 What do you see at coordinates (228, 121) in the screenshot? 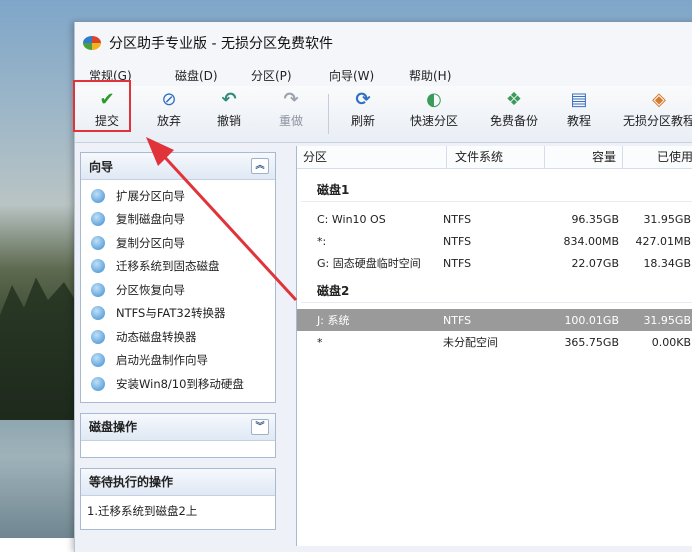
I see `undo-label: 撤销` at bounding box center [228, 121].